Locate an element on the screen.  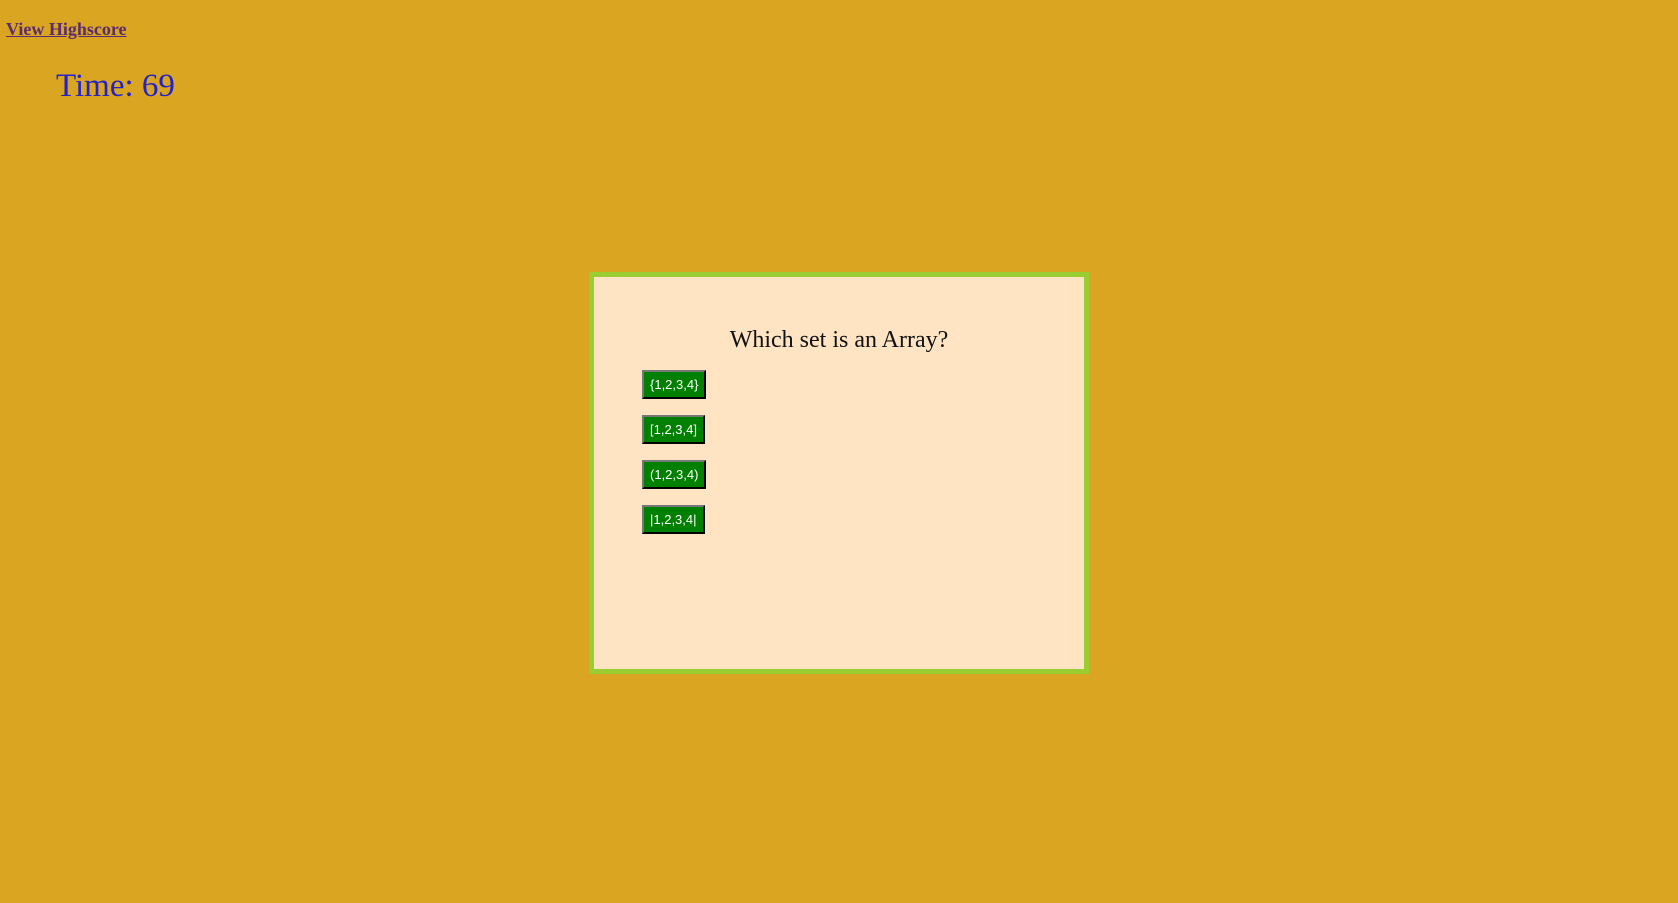
answer-button-3: (1,2,3,4) is located at coordinates (674, 474).